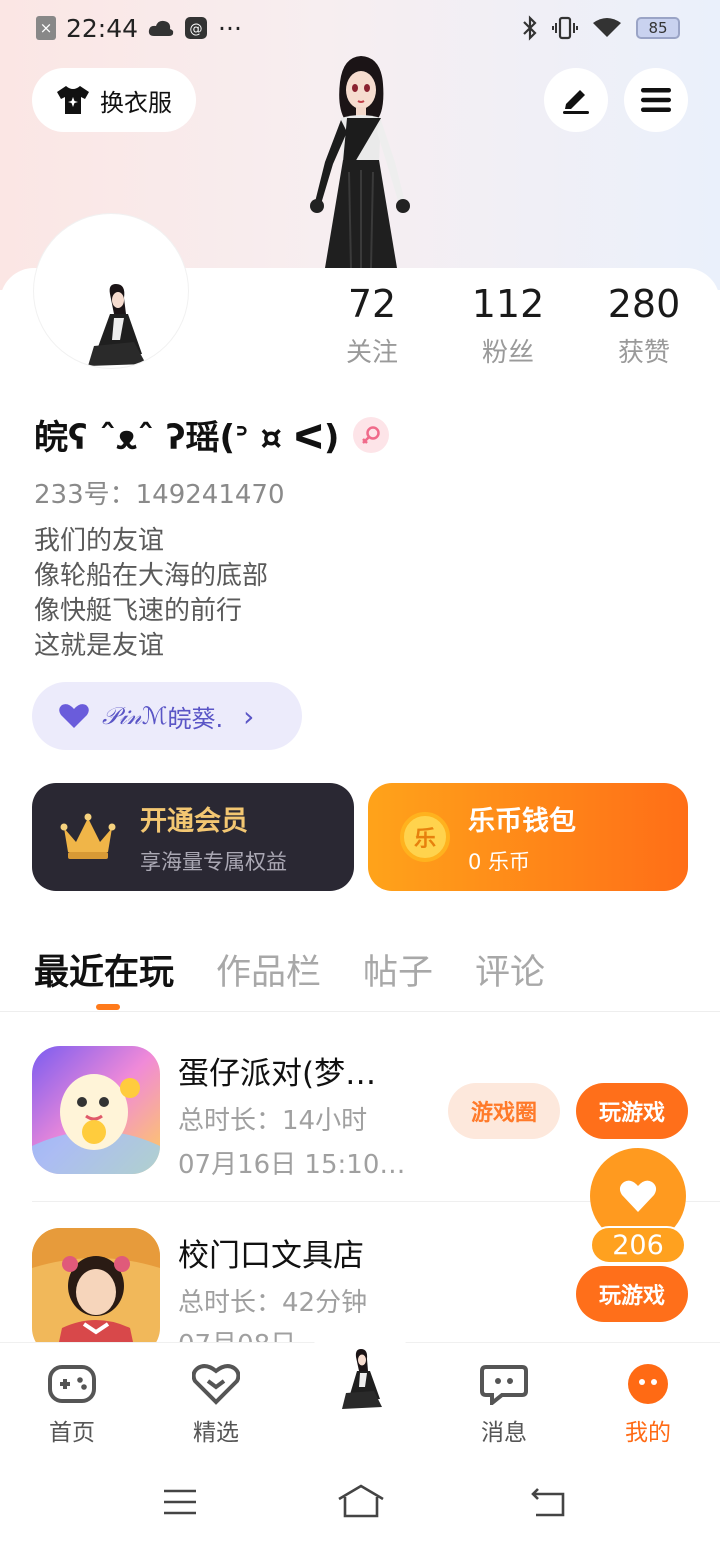 This screenshot has height=1544, width=720. Describe the element at coordinates (648, 1405) in the screenshot. I see `nav-me: 我的` at that location.